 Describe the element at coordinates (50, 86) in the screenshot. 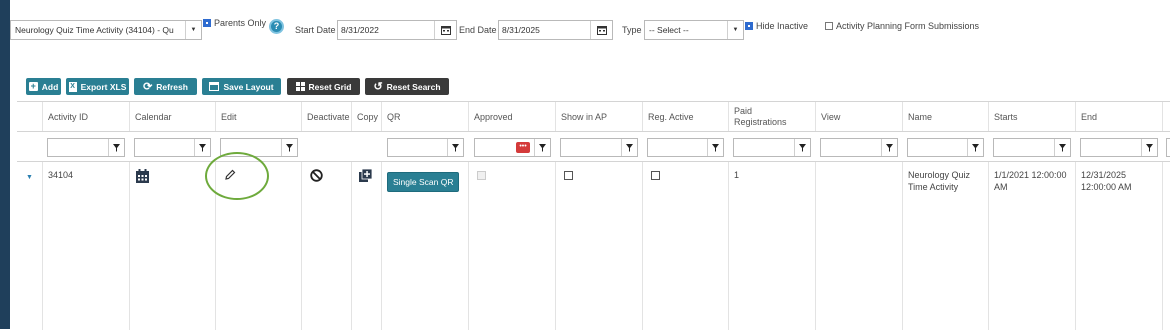

I see `add-button-label: Add` at that location.